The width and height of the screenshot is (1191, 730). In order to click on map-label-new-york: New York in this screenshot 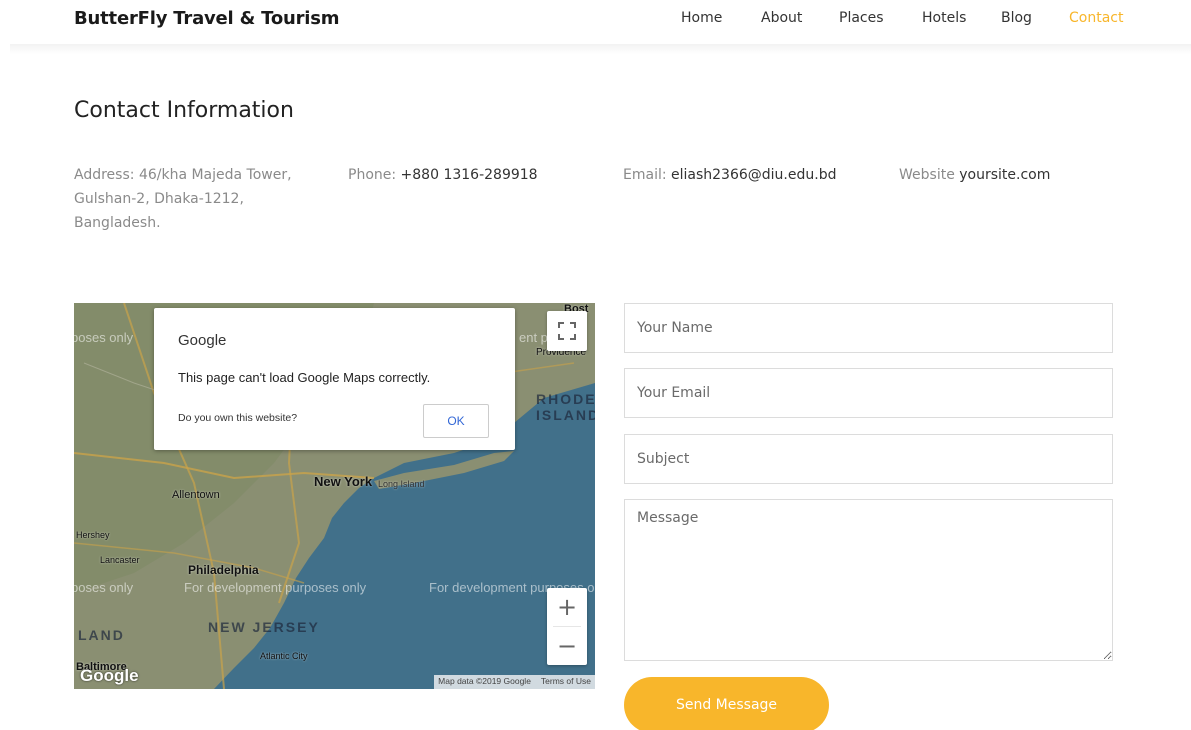, I will do `click(343, 481)`.